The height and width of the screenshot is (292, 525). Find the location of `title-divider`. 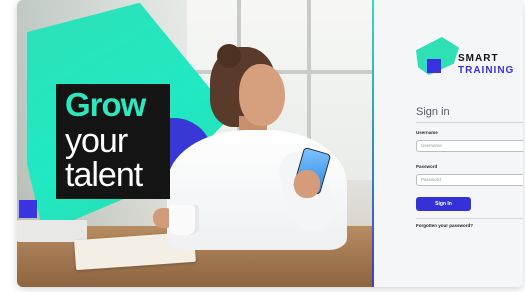

title-divider is located at coordinates (469, 122).